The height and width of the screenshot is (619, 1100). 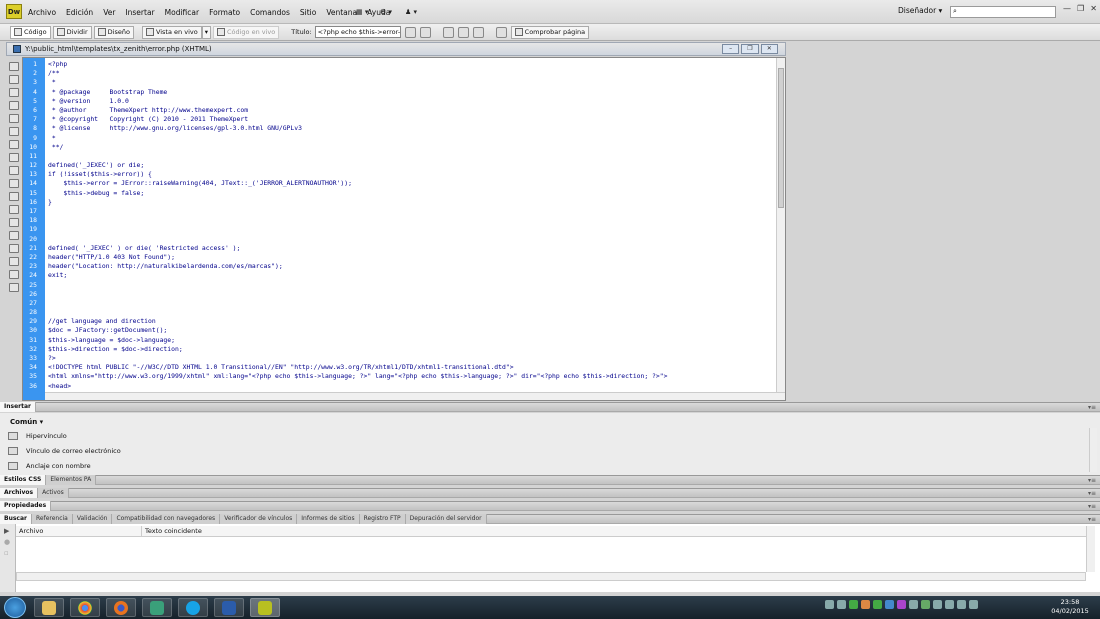 What do you see at coordinates (308, 12) in the screenshot?
I see `menu-sitio: Sitio` at bounding box center [308, 12].